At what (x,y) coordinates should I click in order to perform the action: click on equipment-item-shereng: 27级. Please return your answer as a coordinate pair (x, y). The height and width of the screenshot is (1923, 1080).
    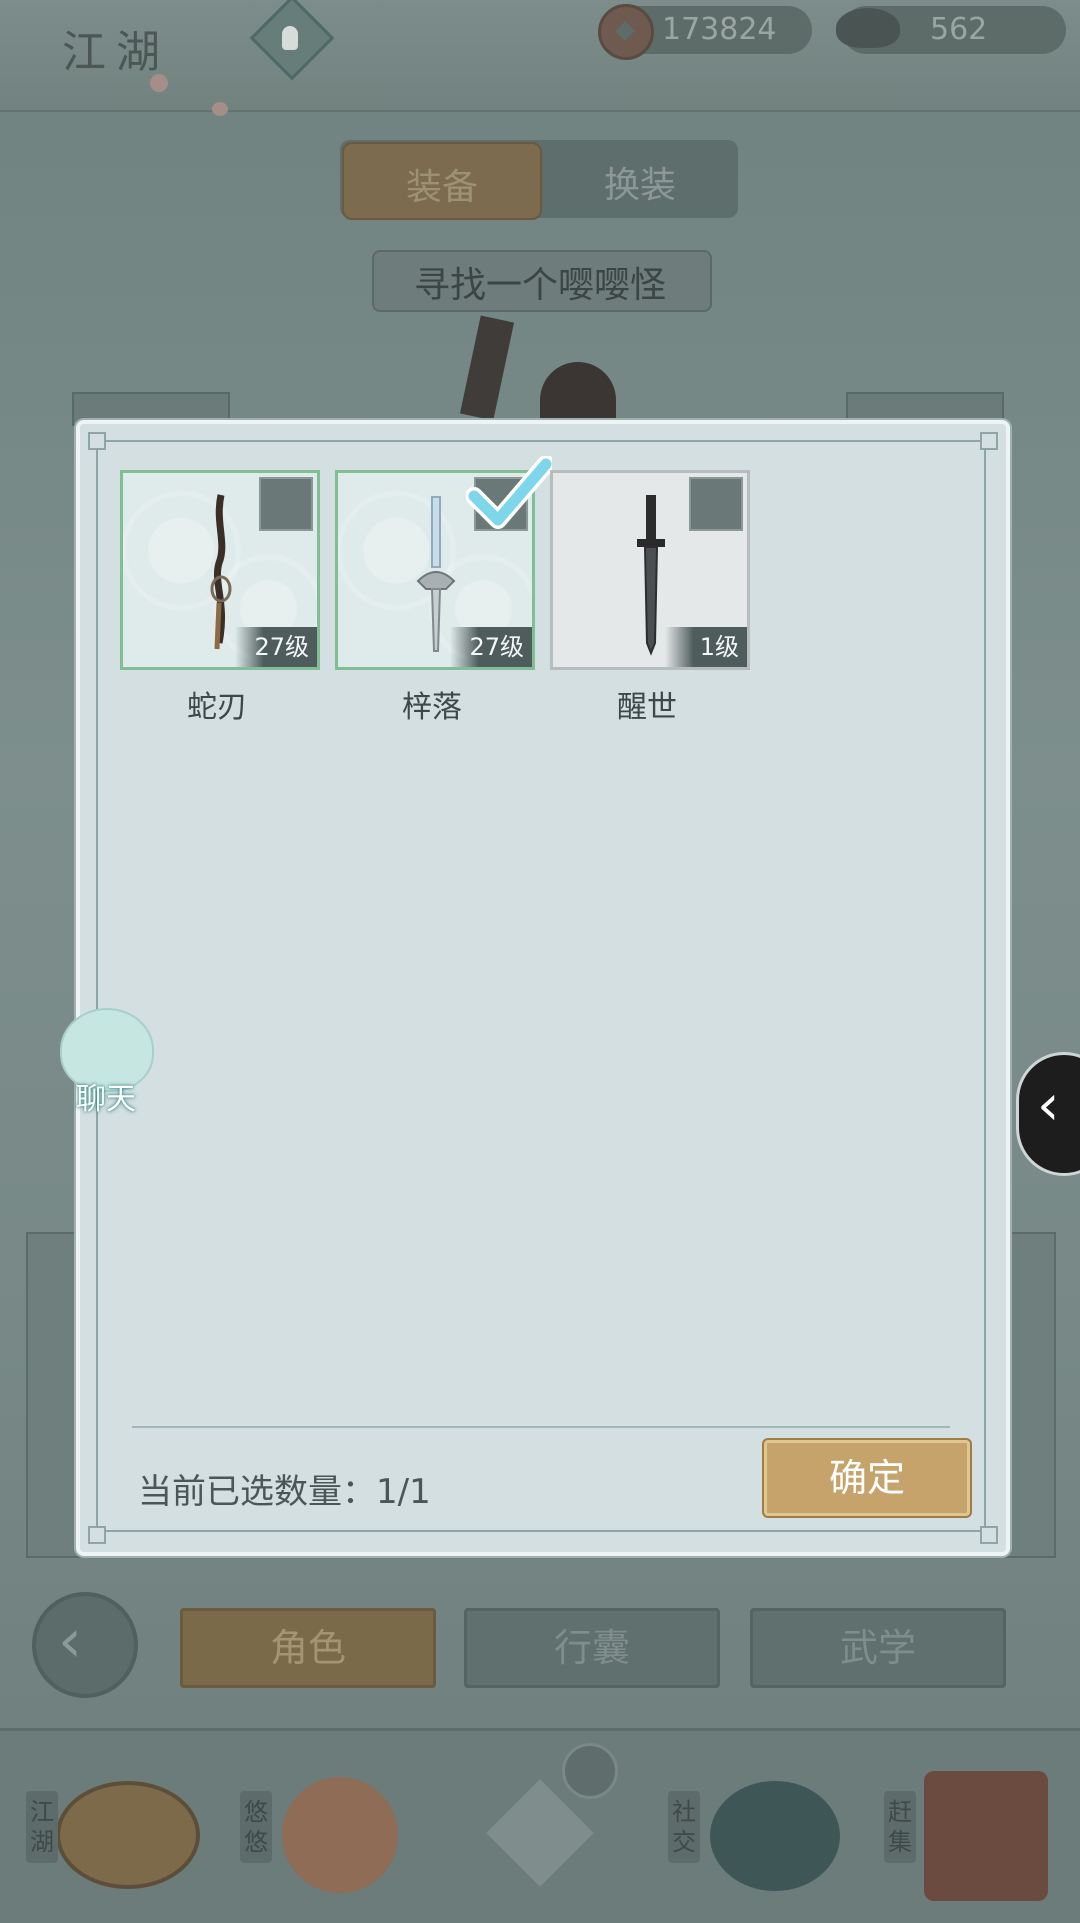
    Looking at the image, I should click on (220, 570).